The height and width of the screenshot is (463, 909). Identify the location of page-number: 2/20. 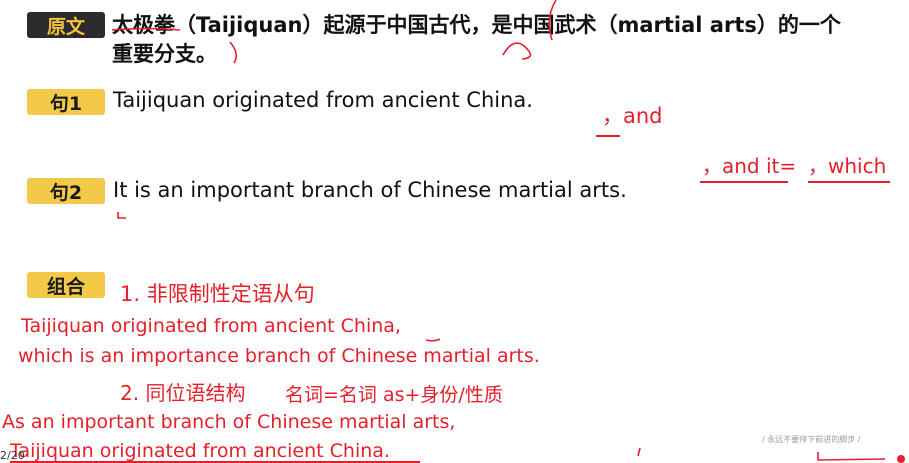
(12, 455).